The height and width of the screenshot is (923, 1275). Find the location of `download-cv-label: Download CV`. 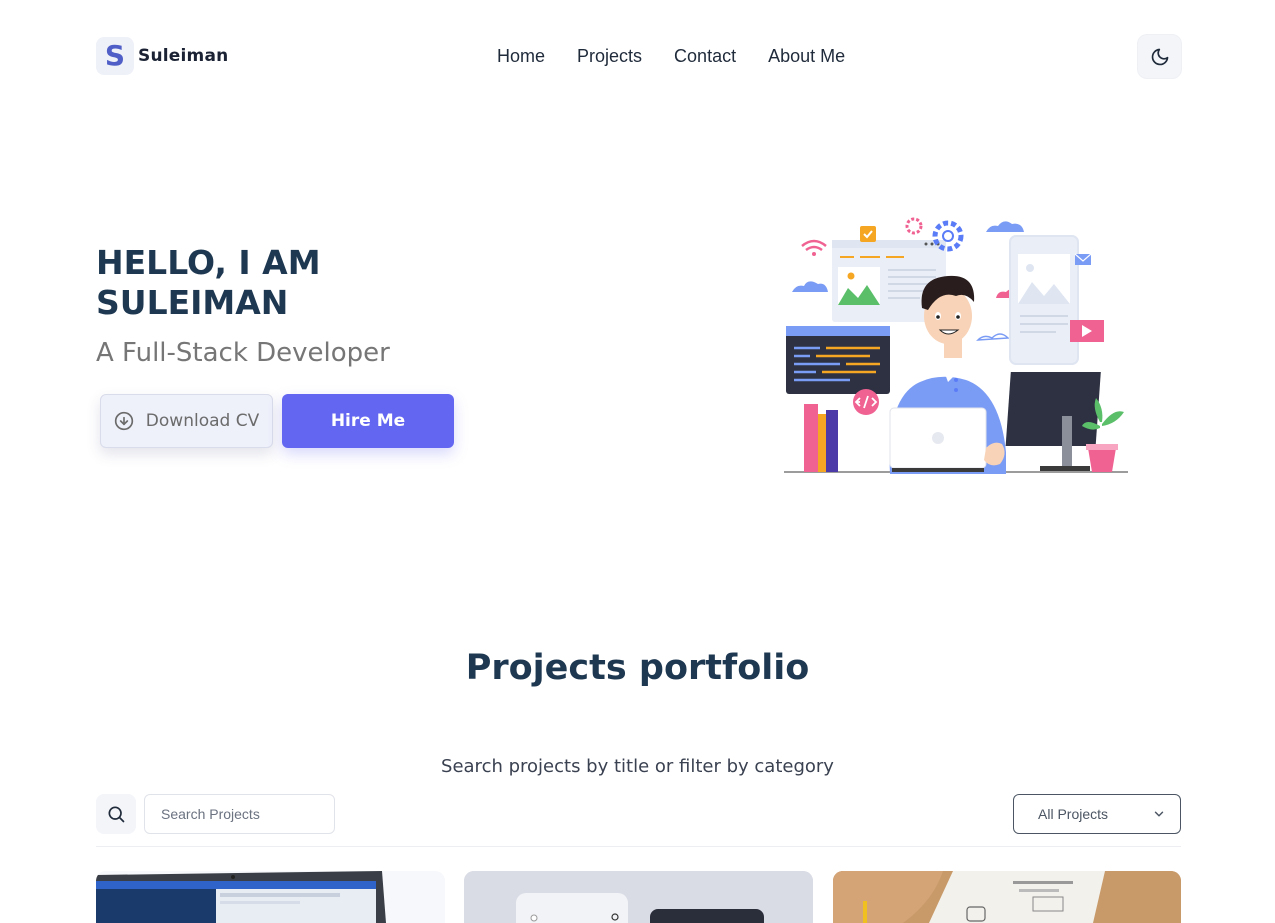

download-cv-label: Download CV is located at coordinates (202, 421).